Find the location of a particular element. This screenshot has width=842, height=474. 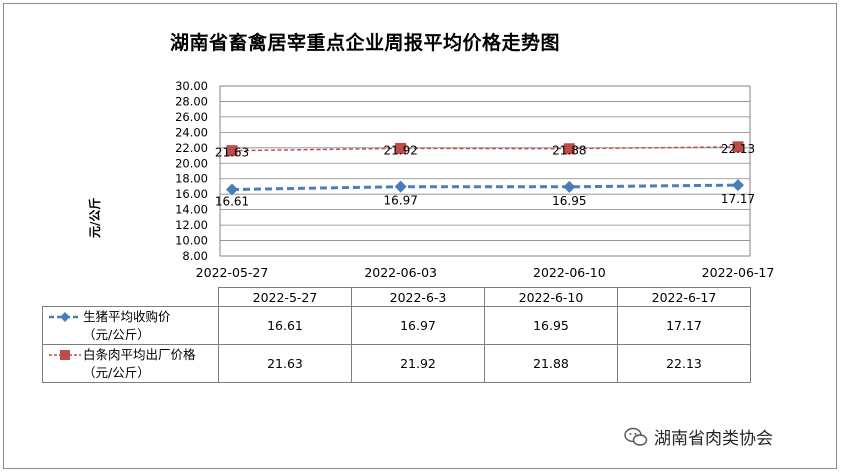

watermark-text: 湖南省肉类协会 is located at coordinates (713, 439).